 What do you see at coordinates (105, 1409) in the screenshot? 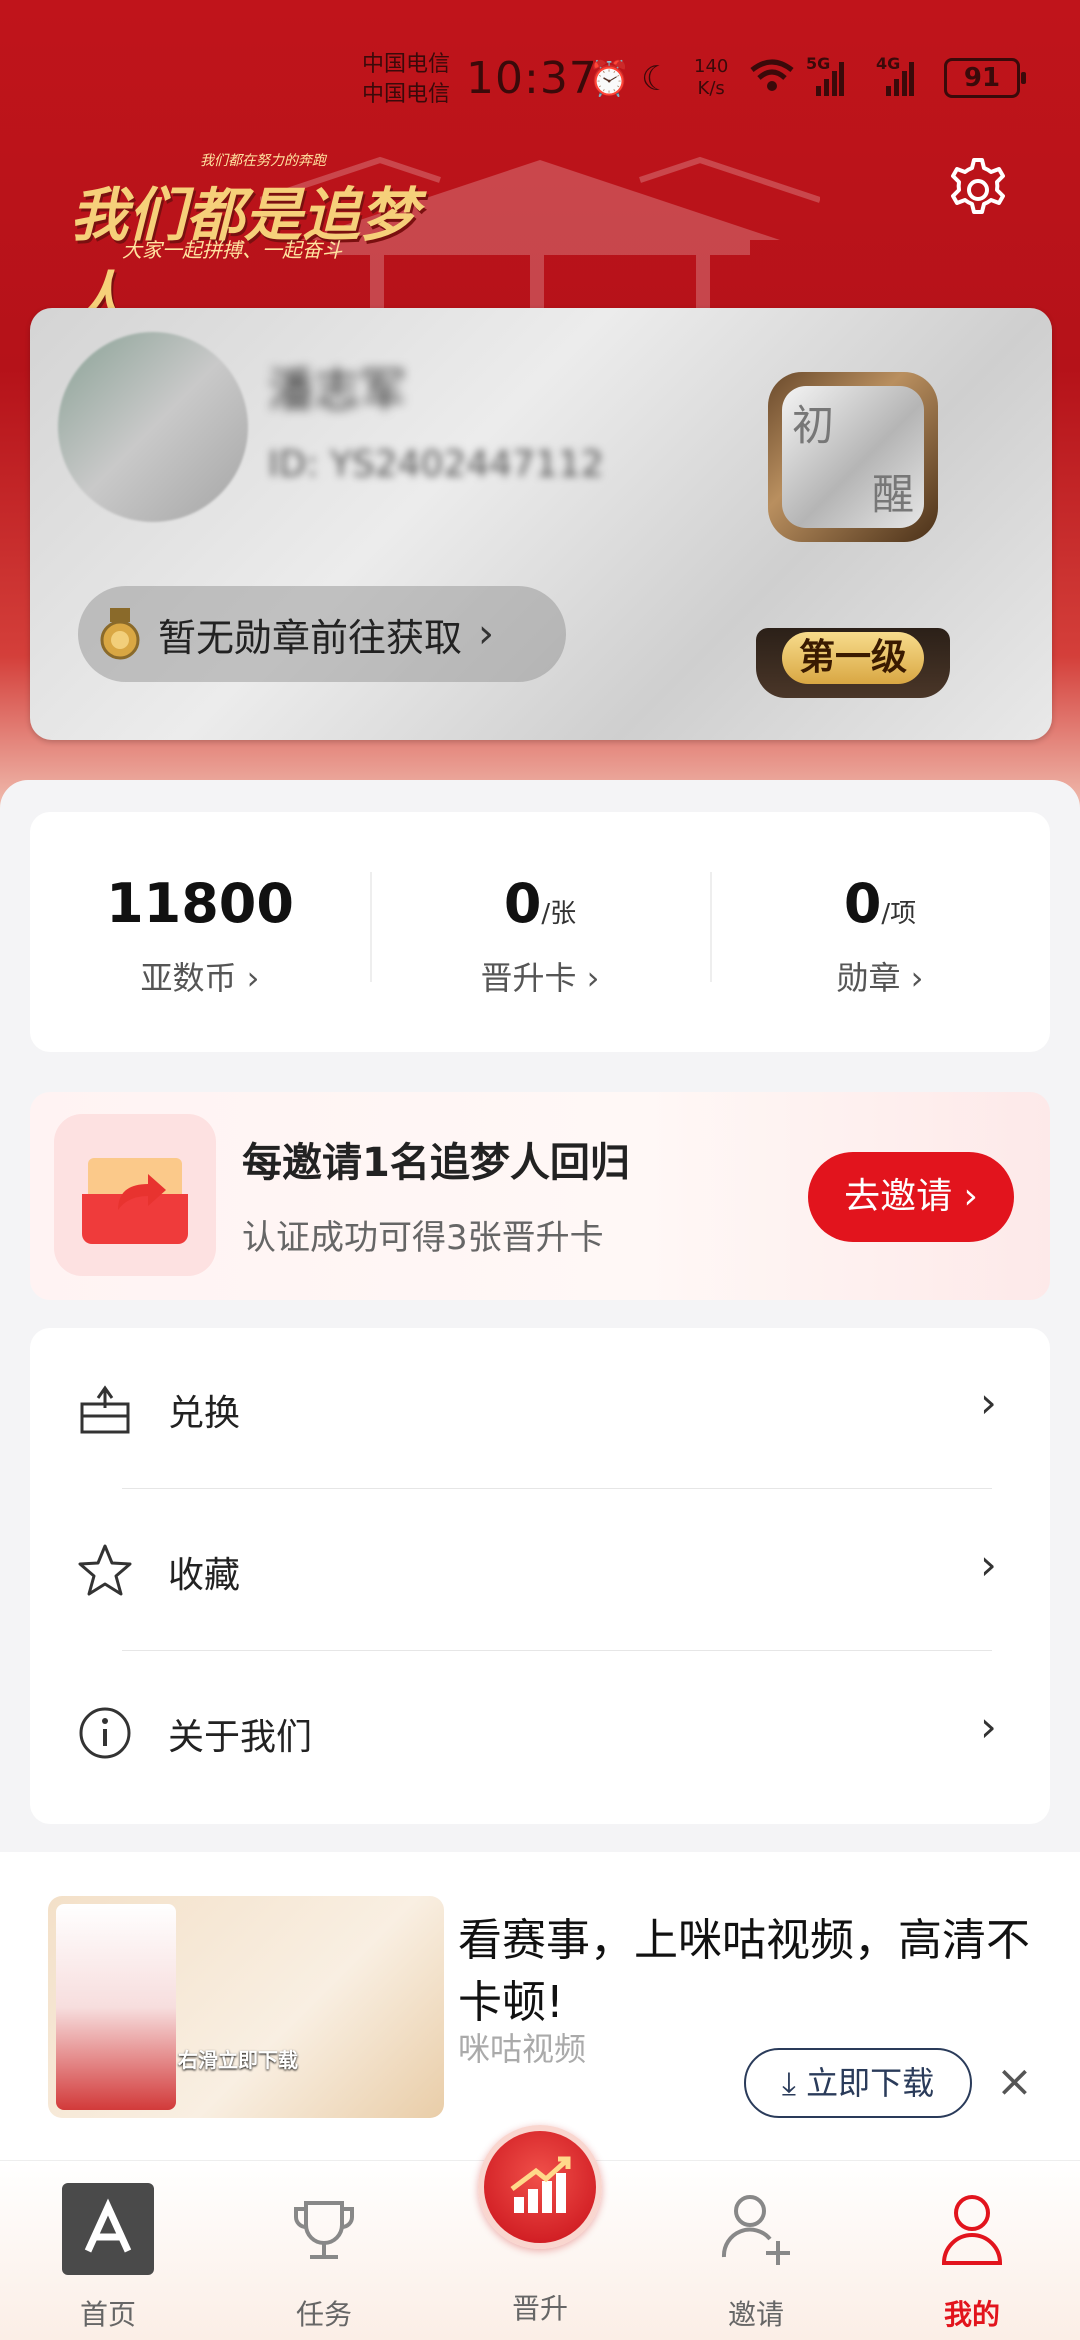
I see `exchange-icon` at bounding box center [105, 1409].